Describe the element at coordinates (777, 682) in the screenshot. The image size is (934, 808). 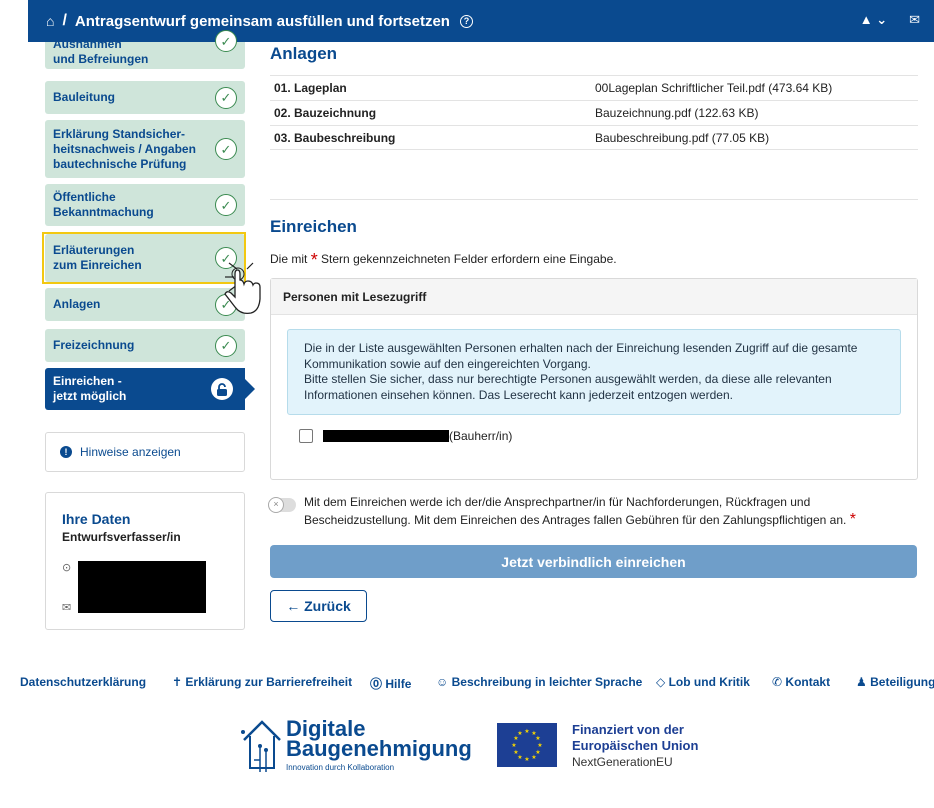
I see `phone-icon: ✆` at that location.